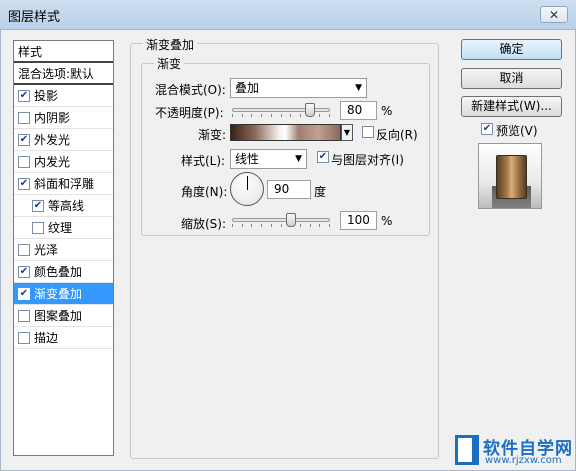 The height and width of the screenshot is (471, 576). Describe the element at coordinates (358, 220) in the screenshot. I see `scale-field: 100` at that location.